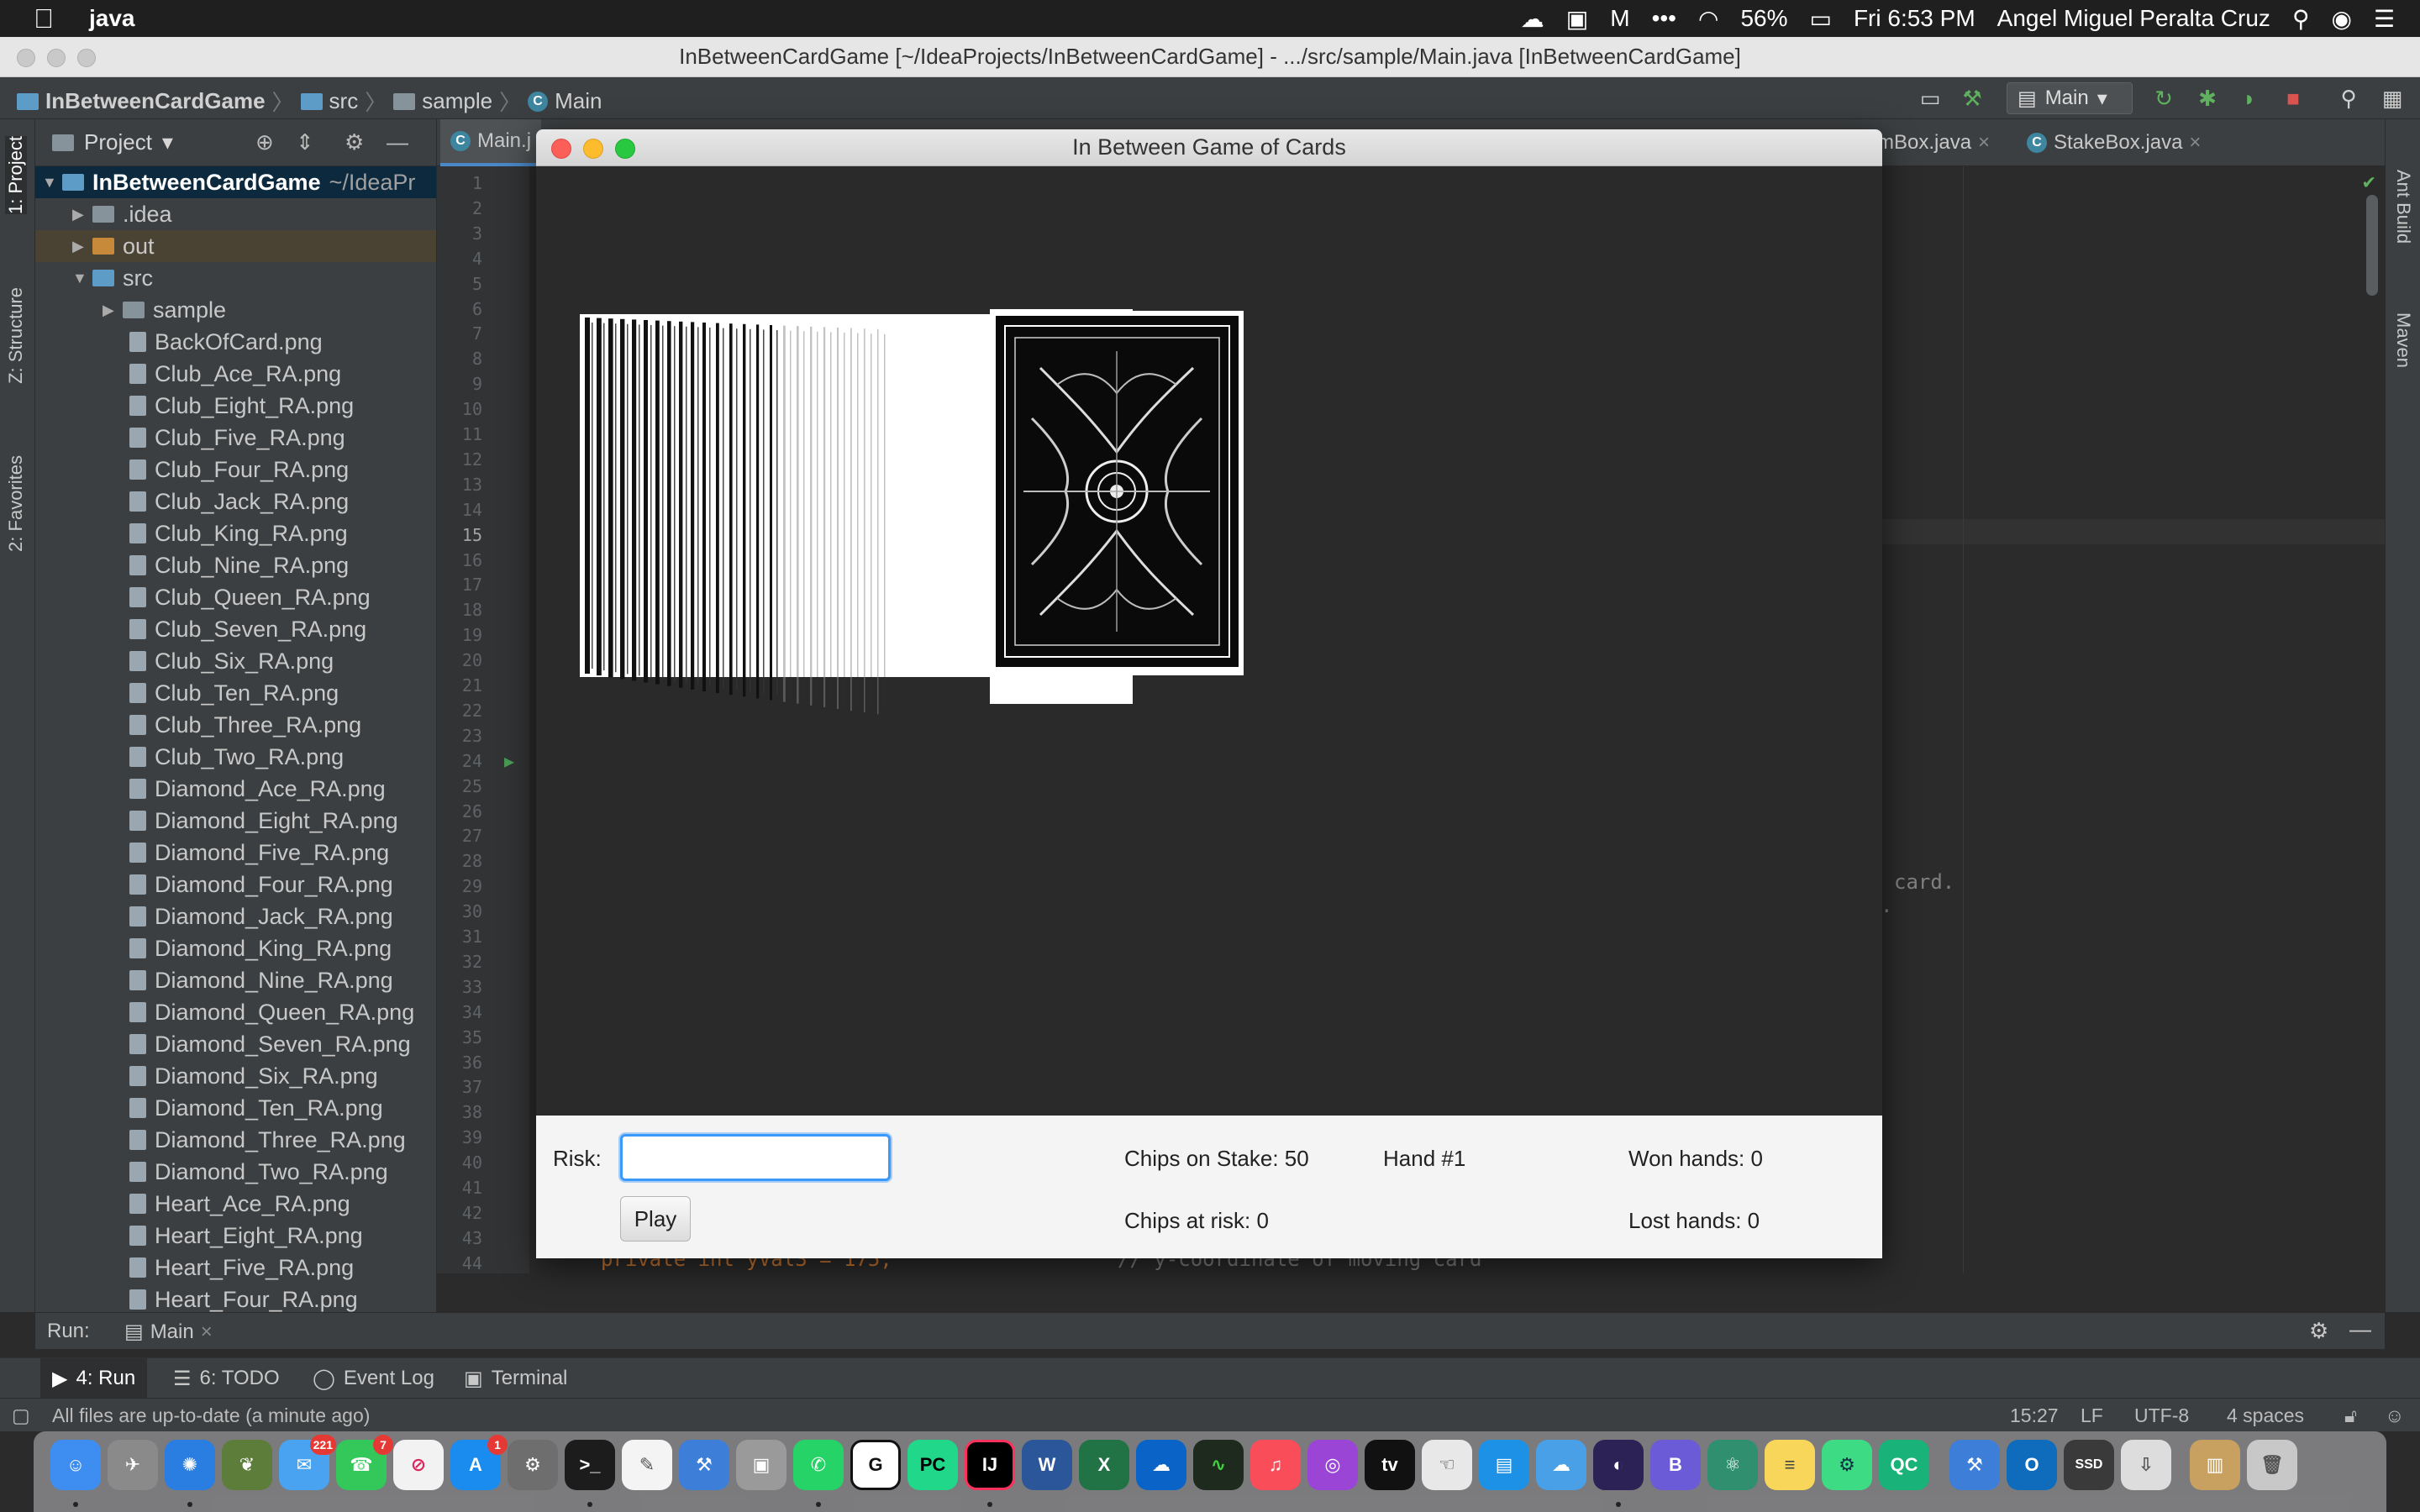 The image size is (2420, 1512). Describe the element at coordinates (1972, 98) in the screenshot. I see `build-hammer-icon: ⚒` at that location.